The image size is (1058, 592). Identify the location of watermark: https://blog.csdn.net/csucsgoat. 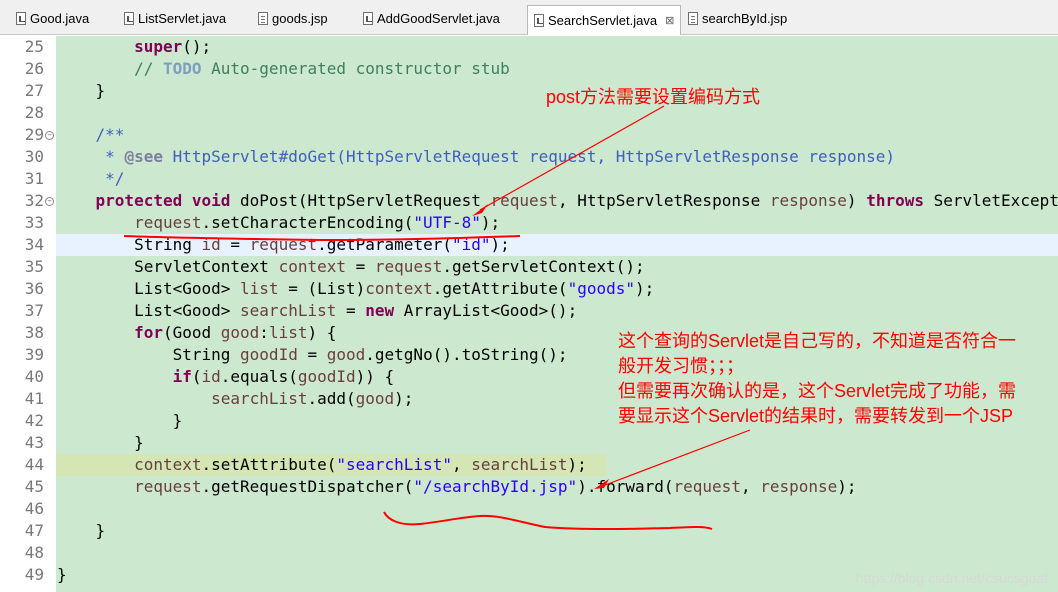
(951, 578).